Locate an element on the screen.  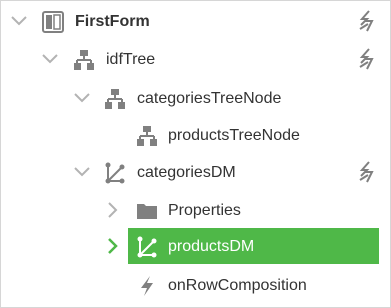
tree-item-label: onRowComposition is located at coordinates (237, 285).